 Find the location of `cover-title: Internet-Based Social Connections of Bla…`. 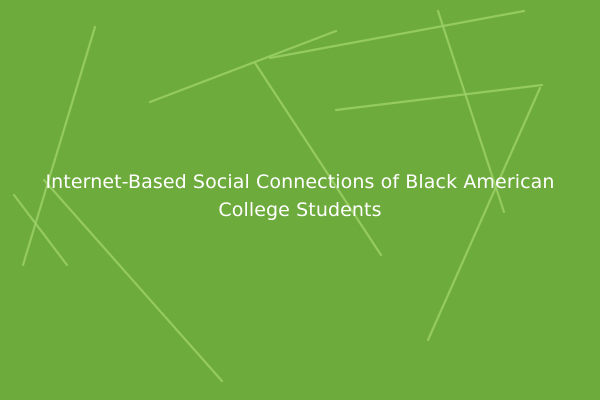

cover-title: Internet-Based Social Connections of Bla… is located at coordinates (300, 196).